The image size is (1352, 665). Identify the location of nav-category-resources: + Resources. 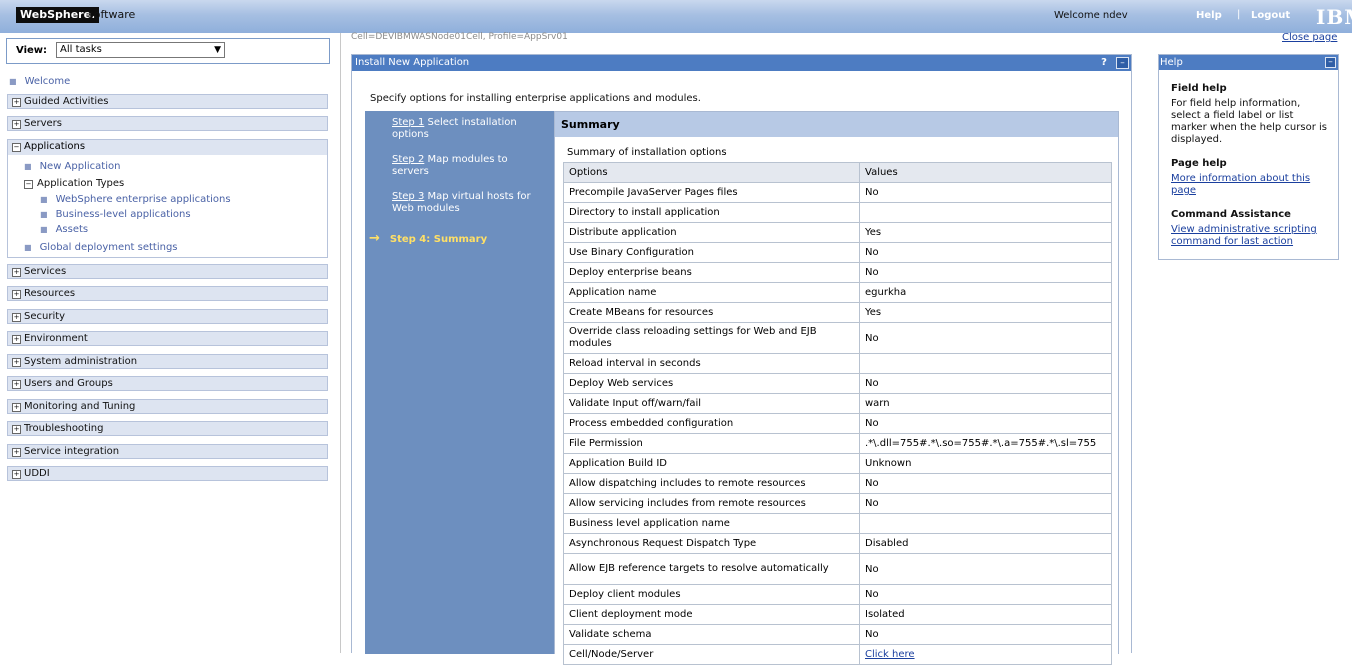
(167, 293).